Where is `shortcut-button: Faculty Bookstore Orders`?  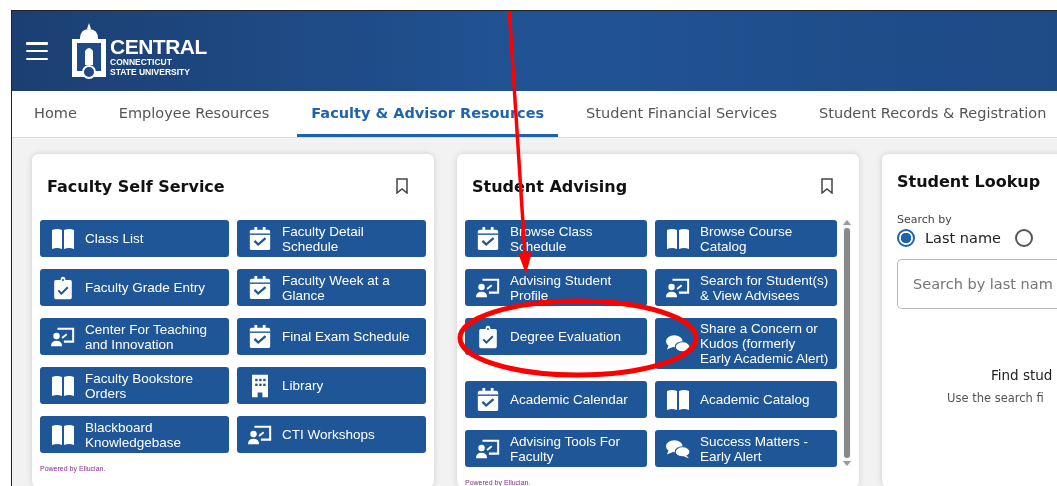
shortcut-button: Faculty Bookstore Orders is located at coordinates (134, 385).